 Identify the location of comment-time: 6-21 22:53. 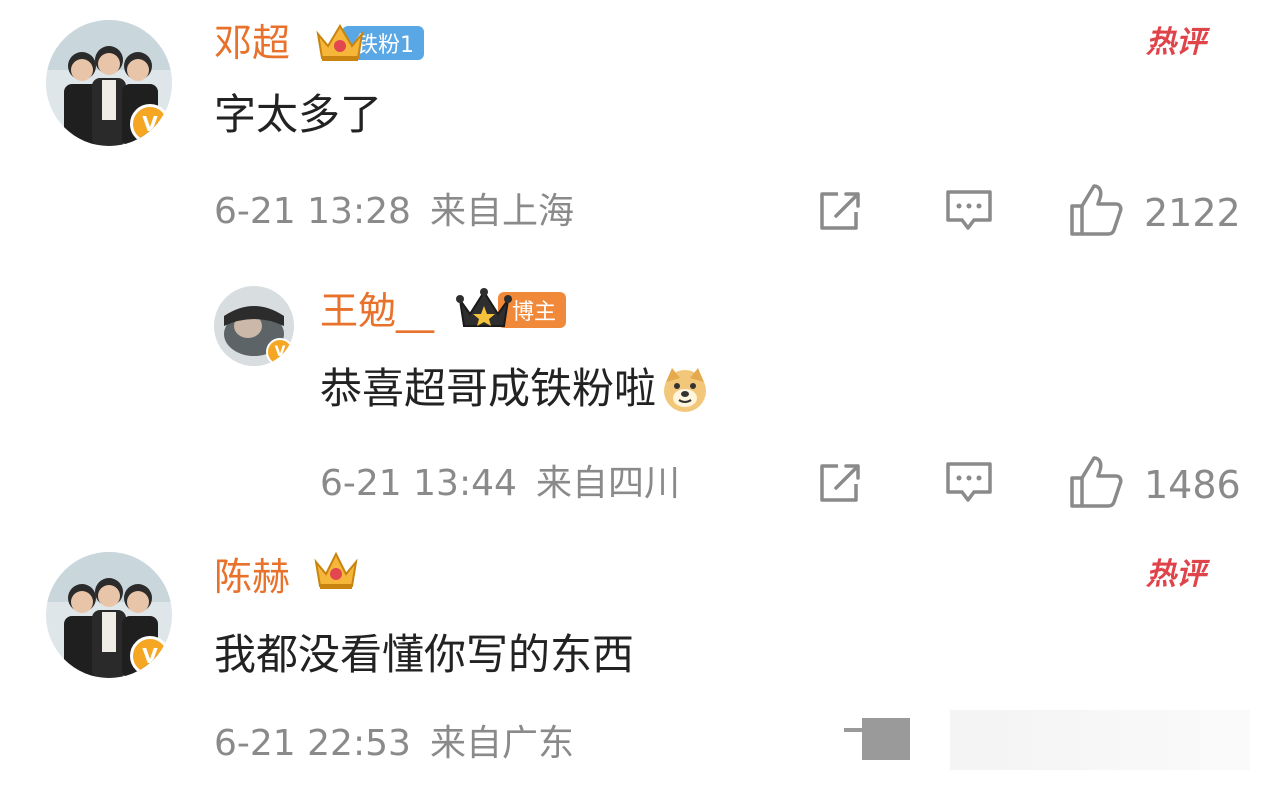
(312, 743).